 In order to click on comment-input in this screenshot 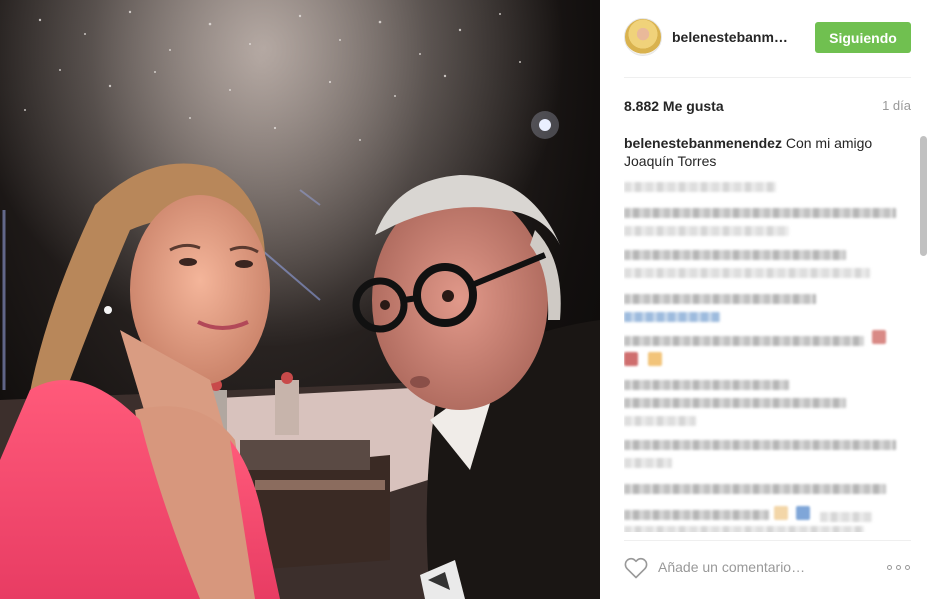, I will do `click(763, 567)`.